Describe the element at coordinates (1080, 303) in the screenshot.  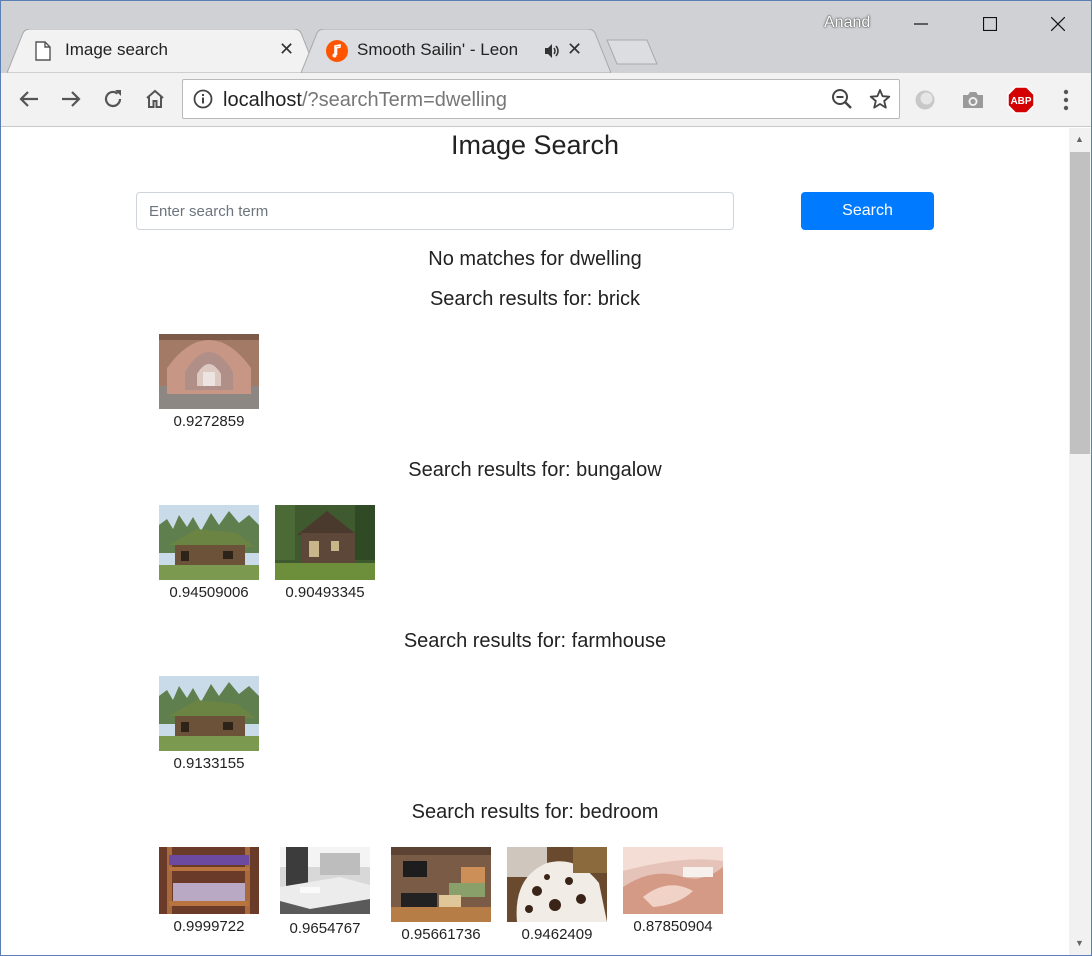
I see `scrollbar-thumb` at that location.